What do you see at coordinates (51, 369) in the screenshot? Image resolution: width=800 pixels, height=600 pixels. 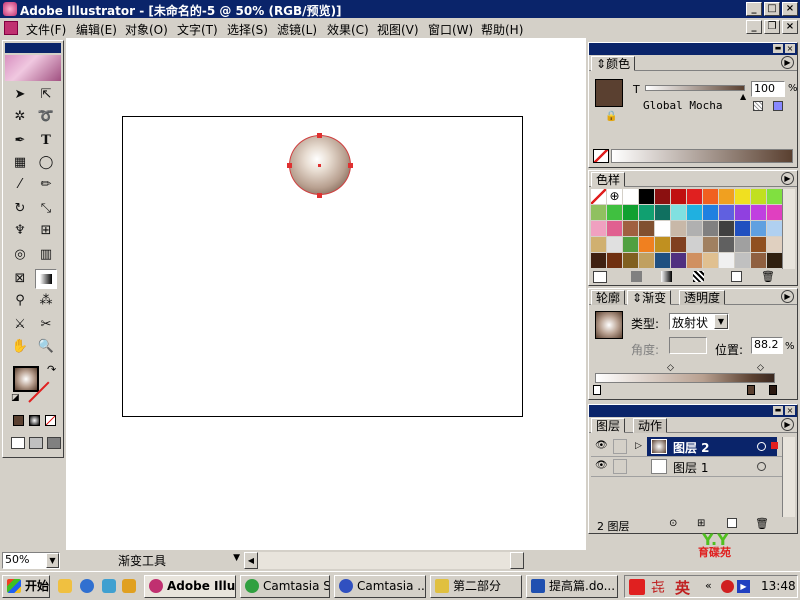 I see `swap-colors-icon: ↷` at bounding box center [51, 369].